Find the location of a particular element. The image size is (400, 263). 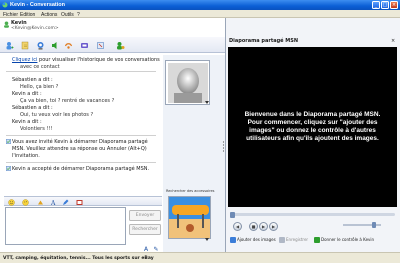

stop-button: ■ is located at coordinates (253, 226).